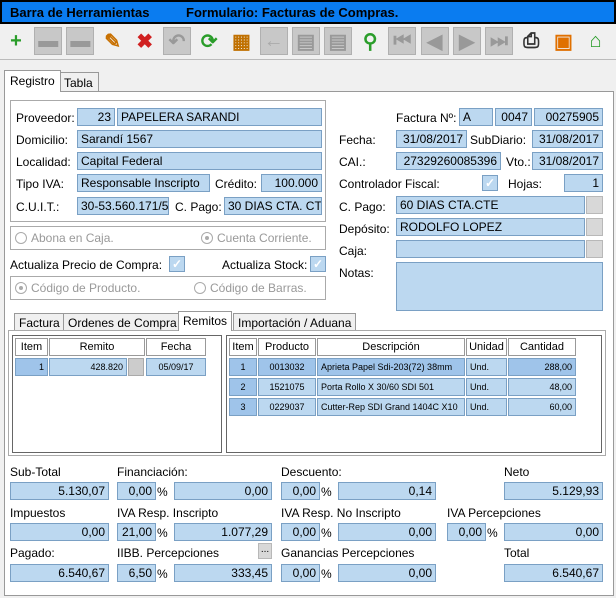 The height and width of the screenshot is (598, 616). What do you see at coordinates (391, 387) in the screenshot?
I see `productos-cell-descripcion: Porta Rollo X 30/60 SDI 501` at bounding box center [391, 387].